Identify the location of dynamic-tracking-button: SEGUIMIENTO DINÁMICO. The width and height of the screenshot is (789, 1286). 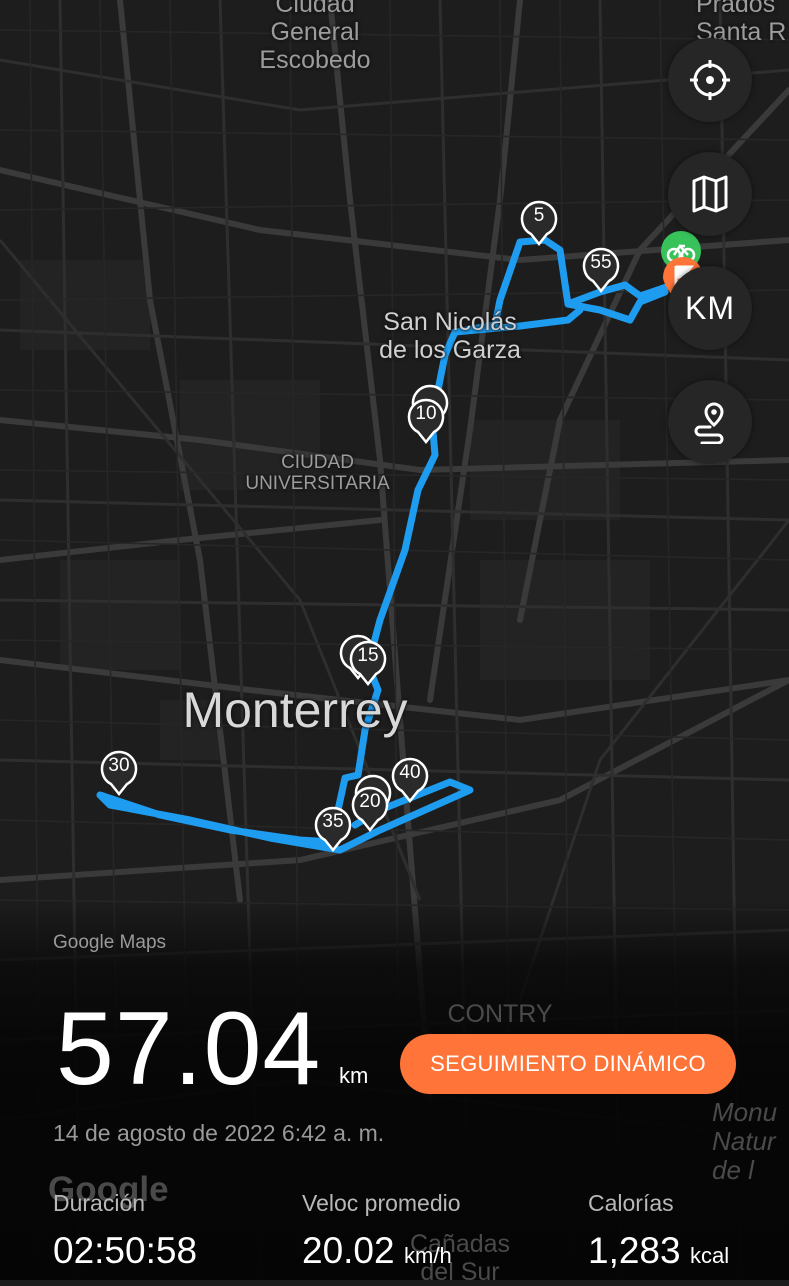
(568, 1064).